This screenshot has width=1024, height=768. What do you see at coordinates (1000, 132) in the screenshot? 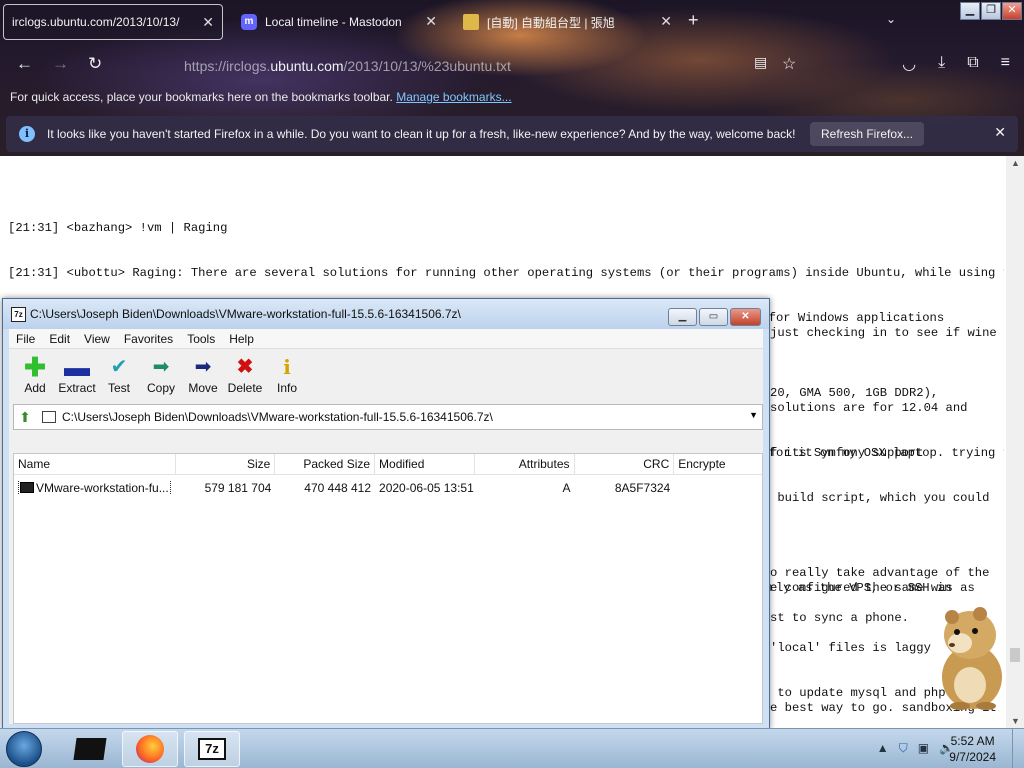
I see `close-notification-icon: ✕` at bounding box center [1000, 132].